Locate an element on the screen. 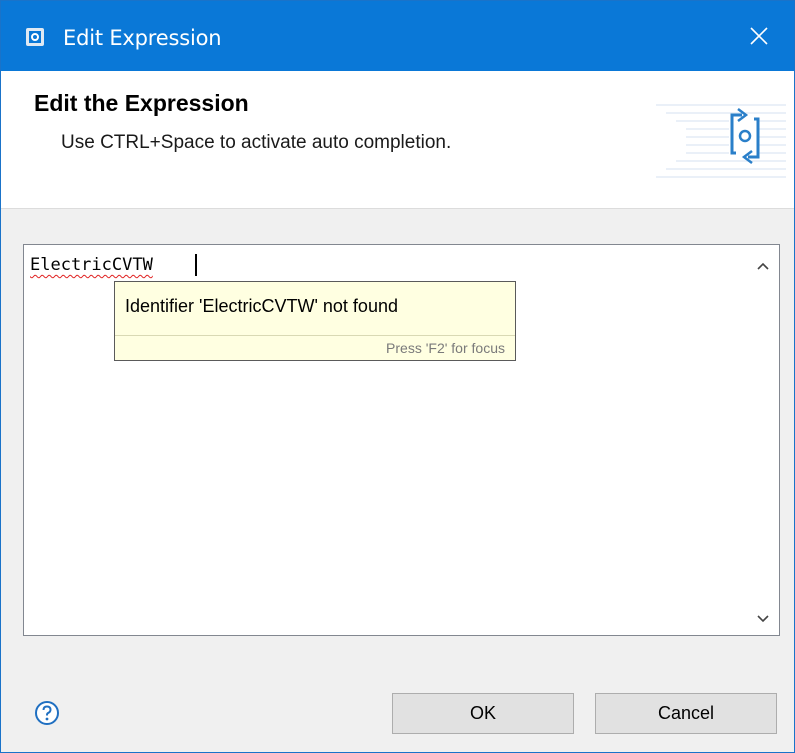 The image size is (795, 753). chevron-up-icon is located at coordinates (763, 266).